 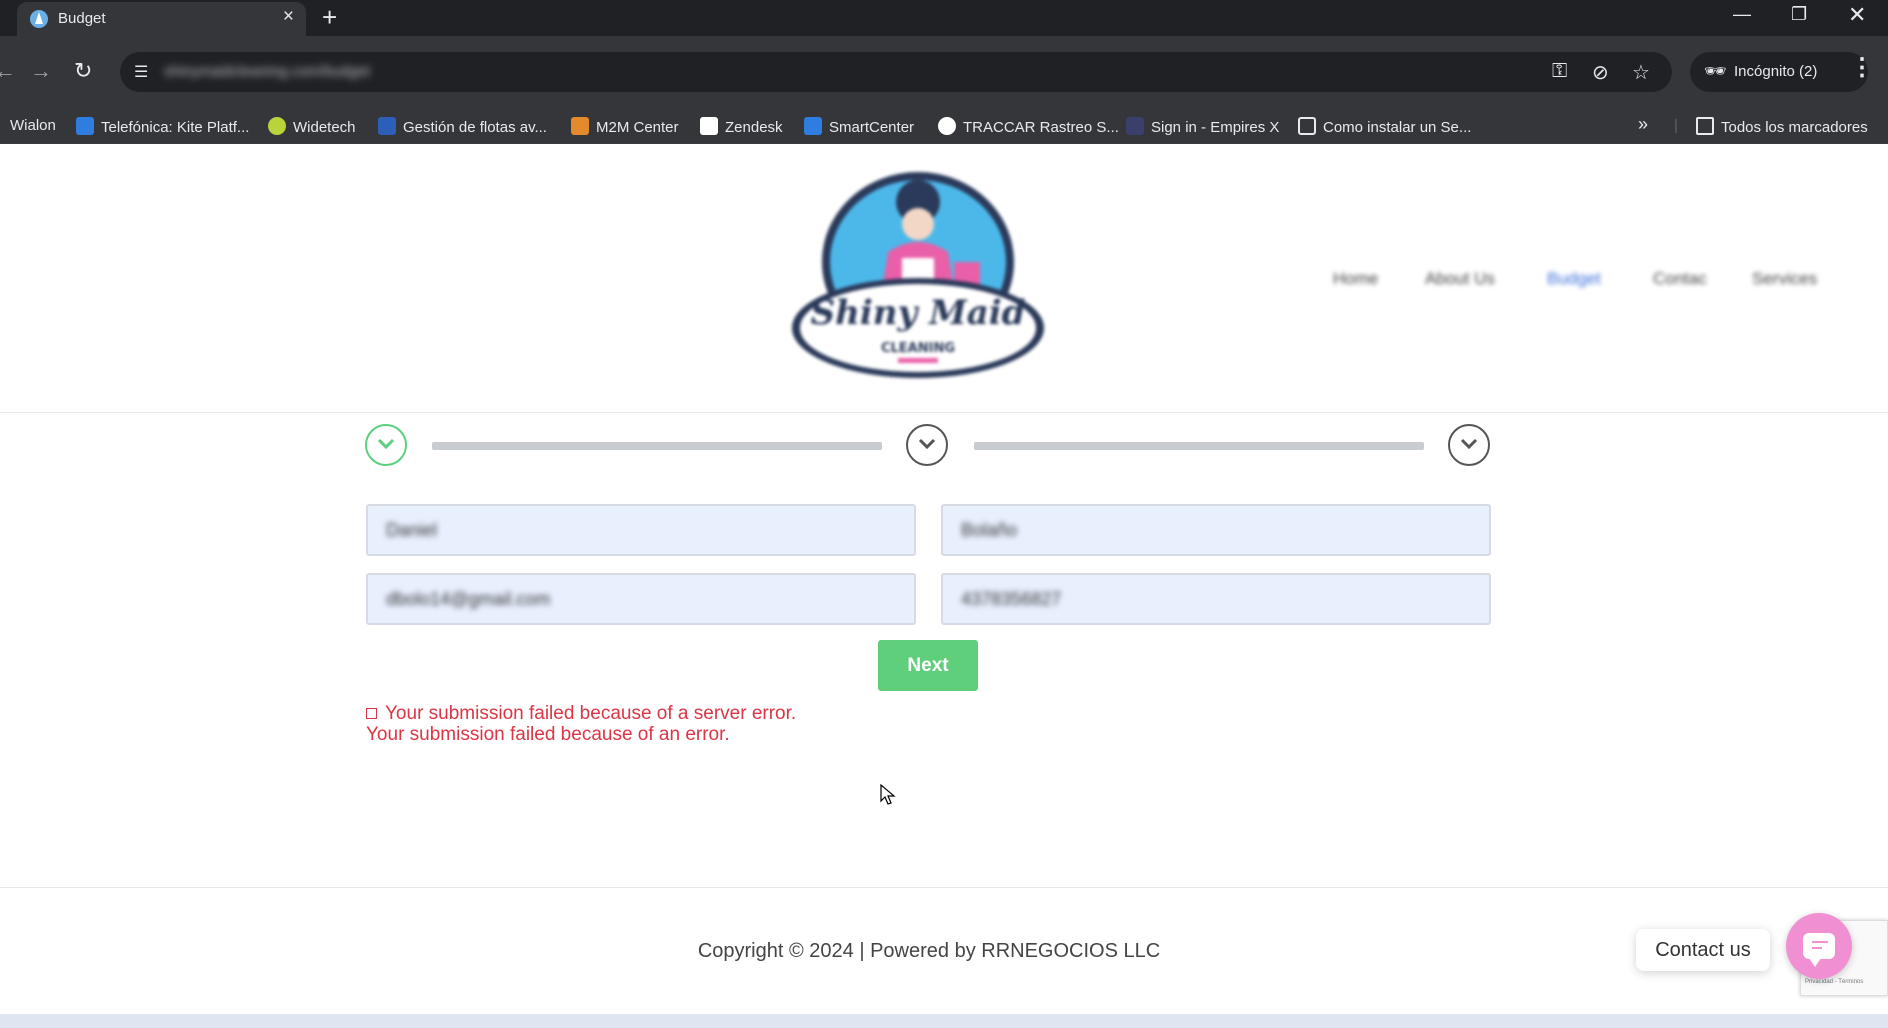 I want to click on all-bookmarks-button: Todos los marcadores, so click(x=1782, y=126).